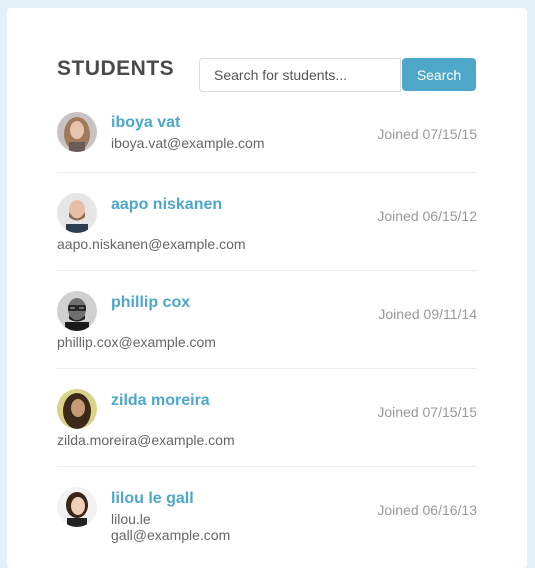 The height and width of the screenshot is (568, 535). What do you see at coordinates (146, 440) in the screenshot?
I see `student-email: zilda.moreira@example.com` at bounding box center [146, 440].